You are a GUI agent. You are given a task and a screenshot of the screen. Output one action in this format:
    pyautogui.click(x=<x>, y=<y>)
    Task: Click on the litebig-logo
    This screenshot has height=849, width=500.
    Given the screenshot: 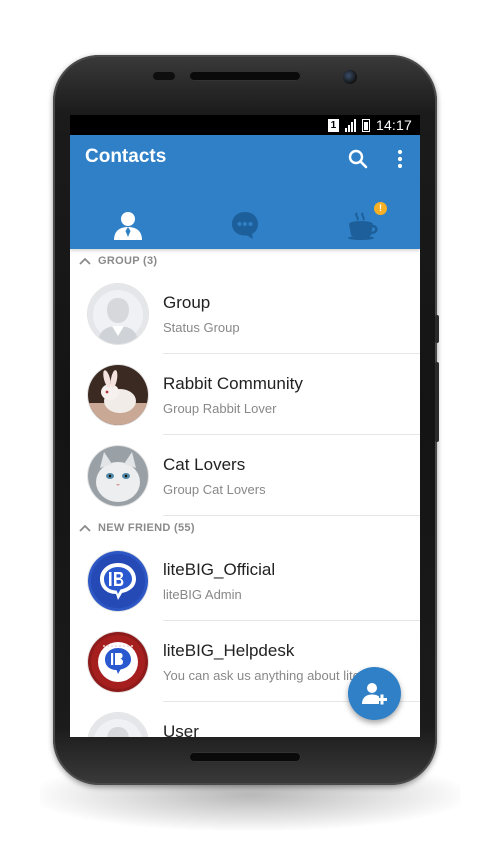 What is the action you would take?
    pyautogui.click(x=118, y=581)
    